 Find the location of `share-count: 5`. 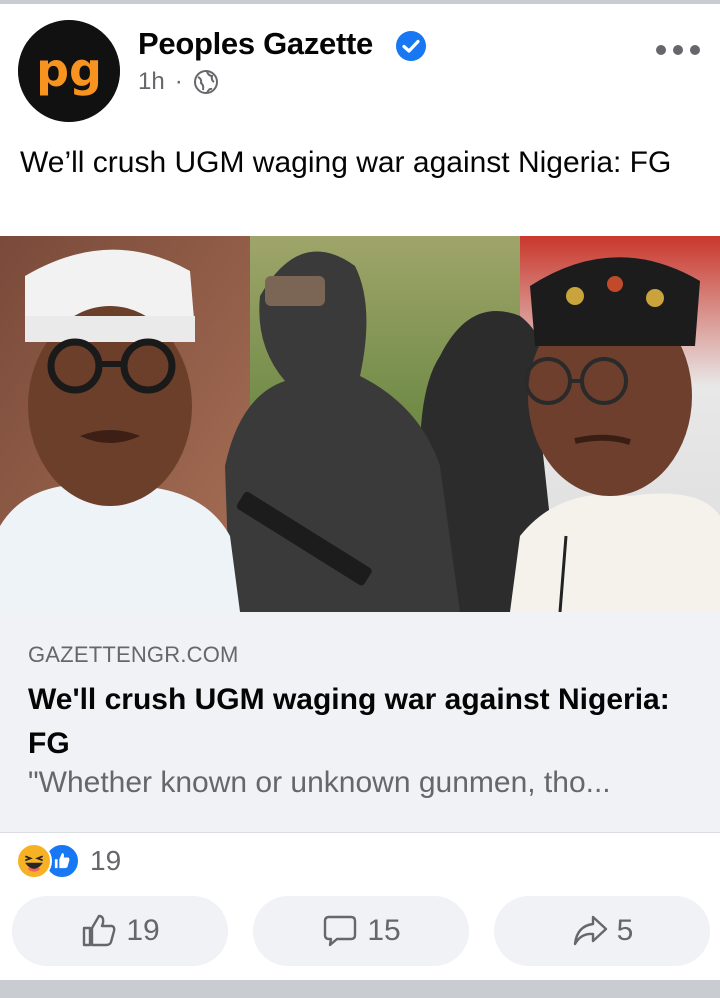

share-count: 5 is located at coordinates (625, 930).